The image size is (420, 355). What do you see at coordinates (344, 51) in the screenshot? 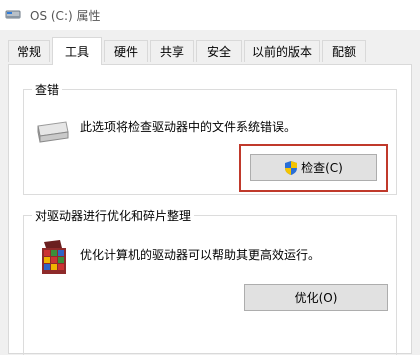
I see `tab-quota: 配额` at bounding box center [344, 51].